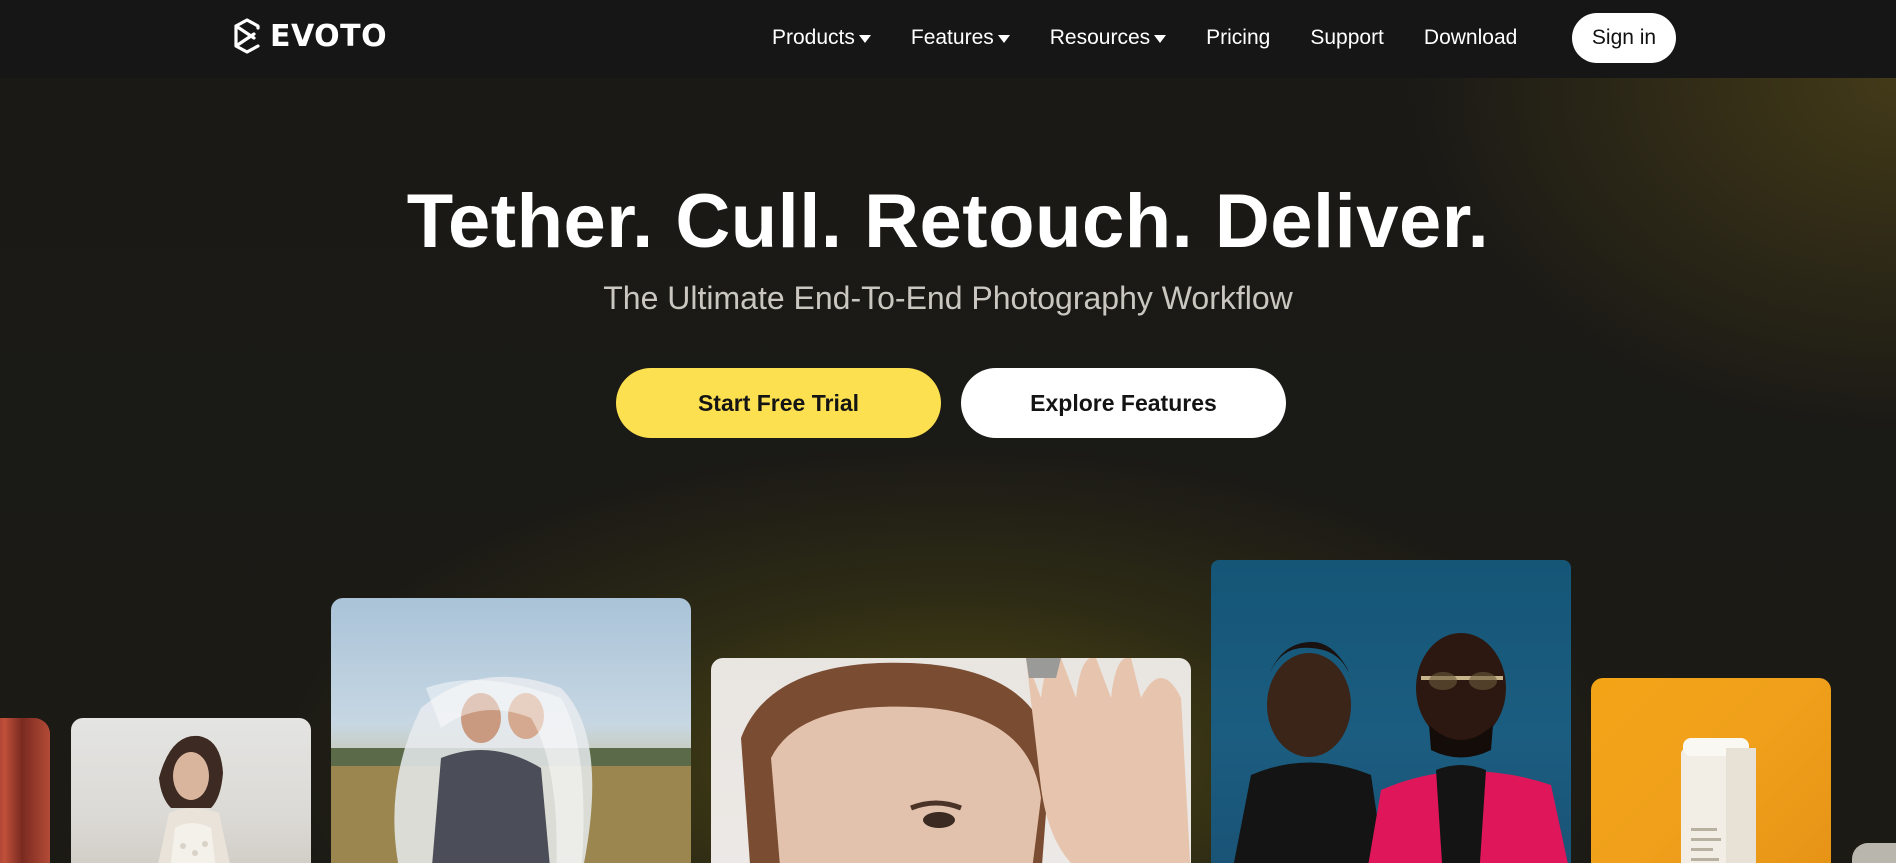 The width and height of the screenshot is (1896, 863). Describe the element at coordinates (247, 36) in the screenshot. I see `evoto-logo-icon` at that location.